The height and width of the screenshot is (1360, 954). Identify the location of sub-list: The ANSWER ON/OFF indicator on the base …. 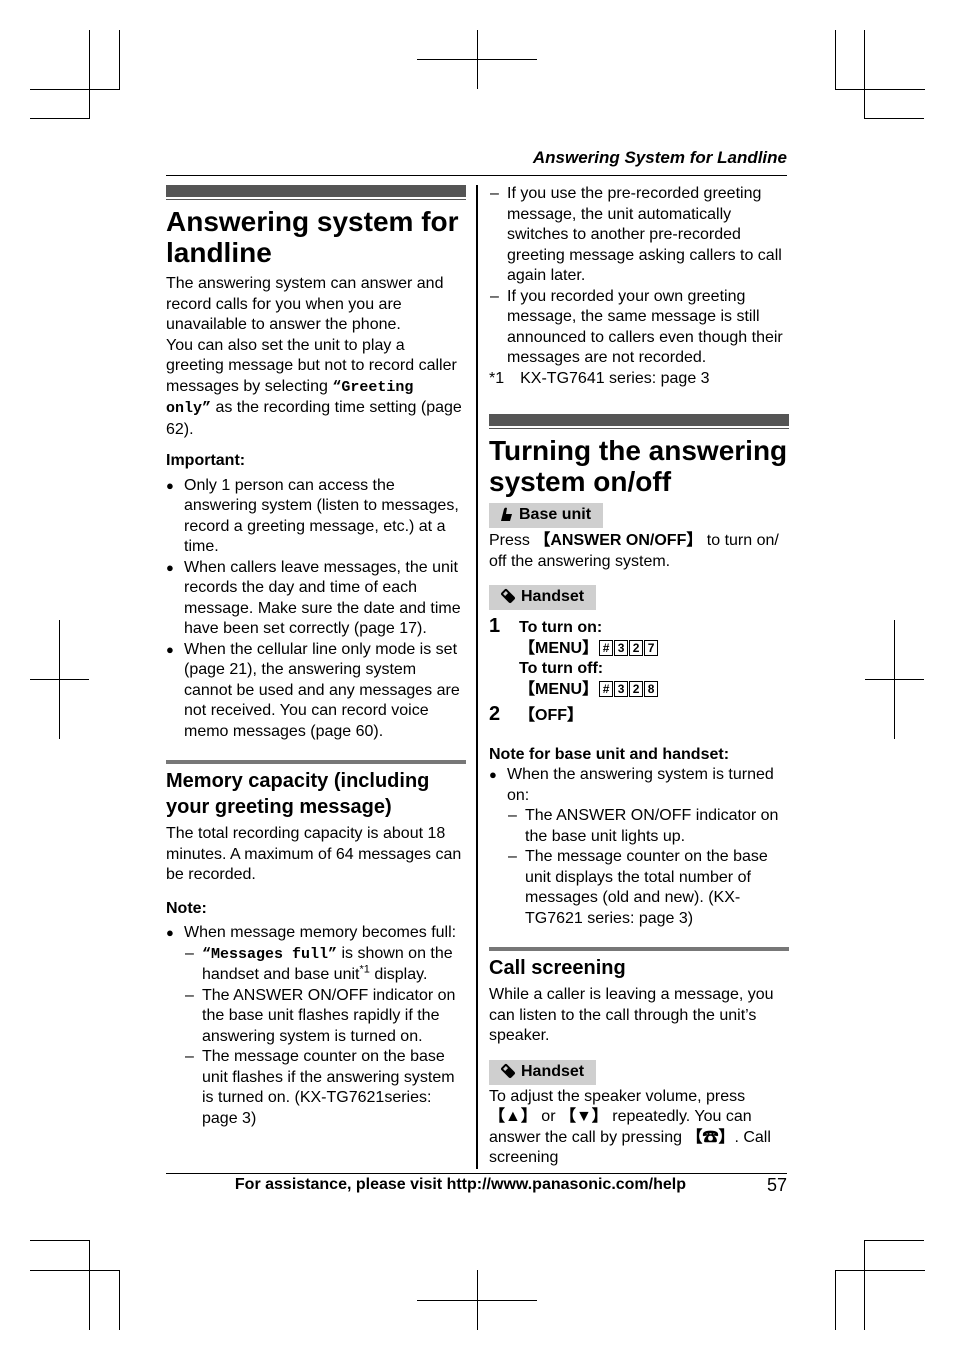
(648, 867).